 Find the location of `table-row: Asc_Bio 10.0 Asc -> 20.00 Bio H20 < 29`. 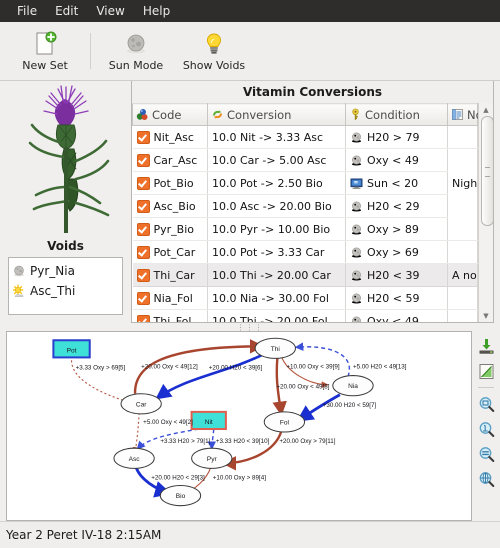

table-row: Asc_Bio 10.0 Asc -> 20.00 Bio H20 < 29 is located at coordinates (305, 206).